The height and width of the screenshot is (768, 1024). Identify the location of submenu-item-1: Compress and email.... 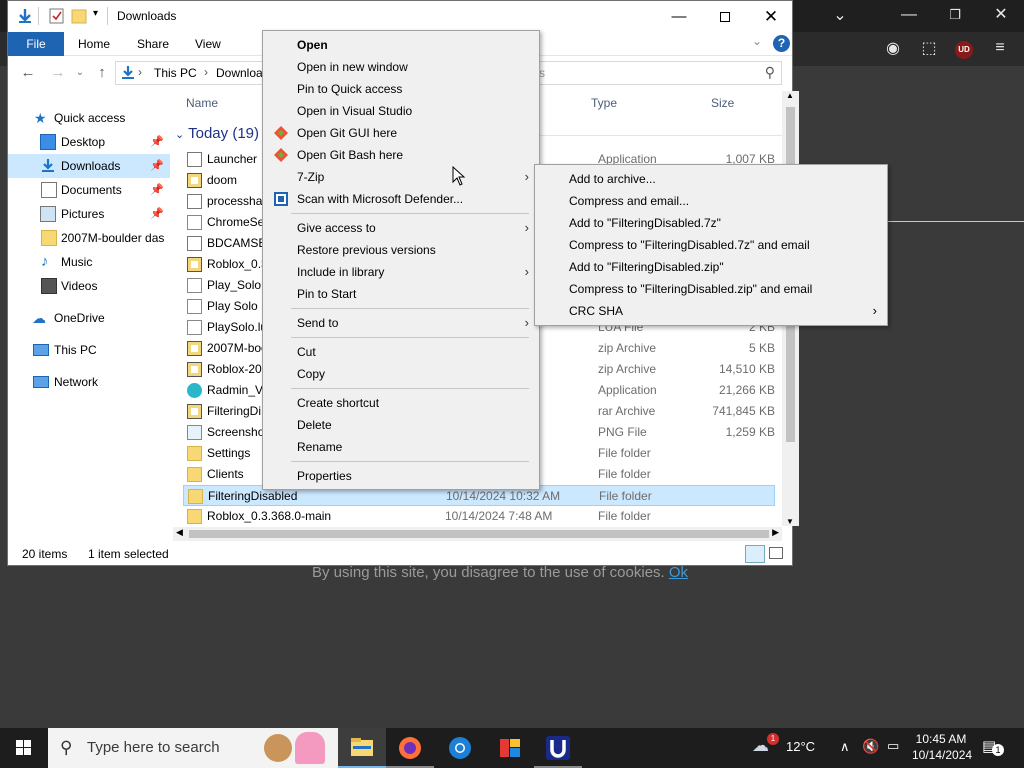
(711, 201).